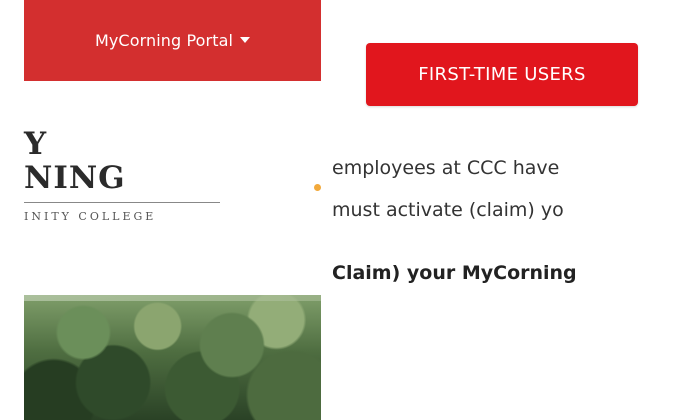 The width and height of the screenshot is (687, 420). What do you see at coordinates (446, 168) in the screenshot?
I see `intro-text-line-1: employees at CCC have` at bounding box center [446, 168].